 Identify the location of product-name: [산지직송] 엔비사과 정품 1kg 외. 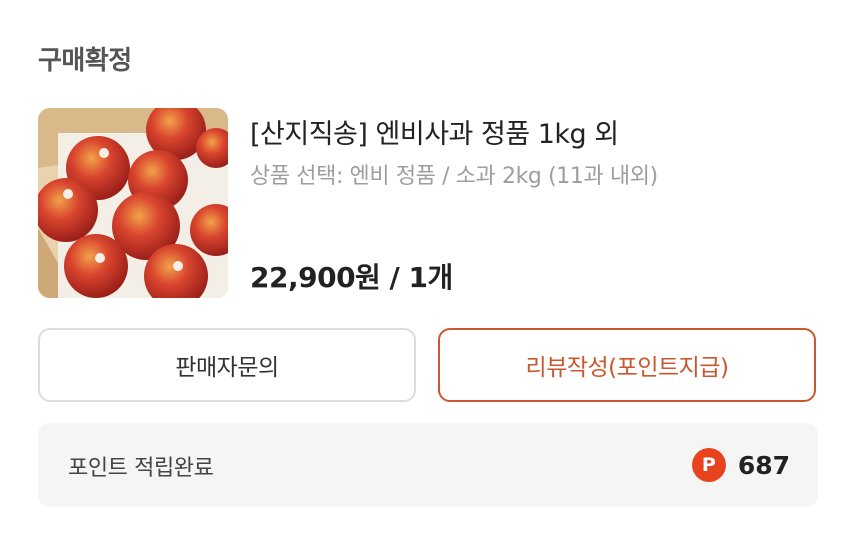
(434, 131).